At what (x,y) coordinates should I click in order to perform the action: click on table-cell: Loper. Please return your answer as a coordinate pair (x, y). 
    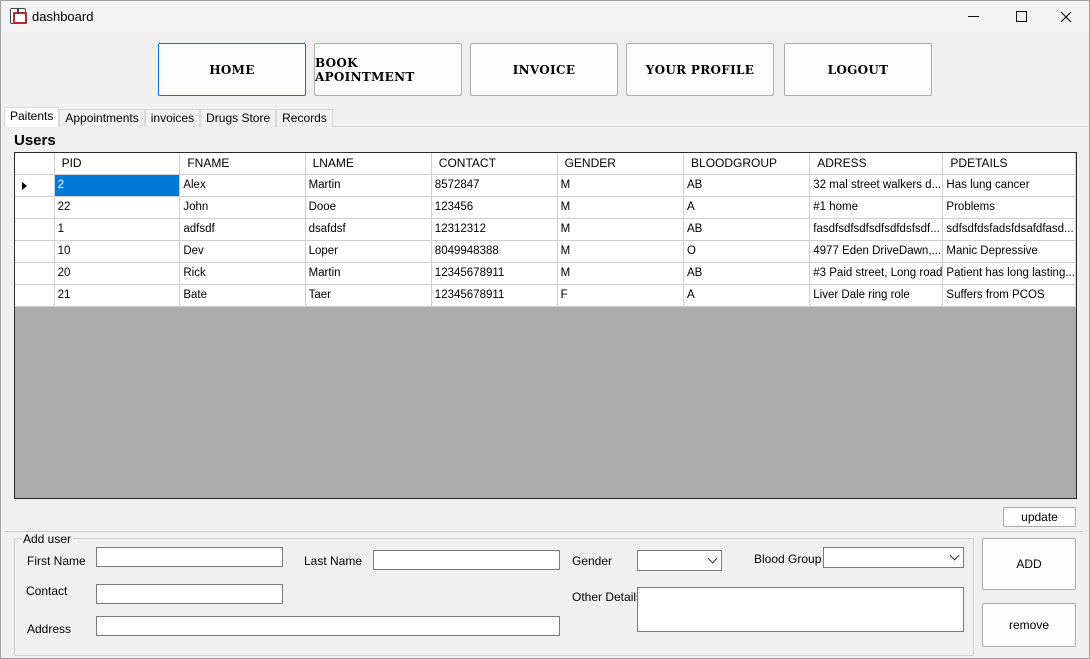
    Looking at the image, I should click on (368, 251).